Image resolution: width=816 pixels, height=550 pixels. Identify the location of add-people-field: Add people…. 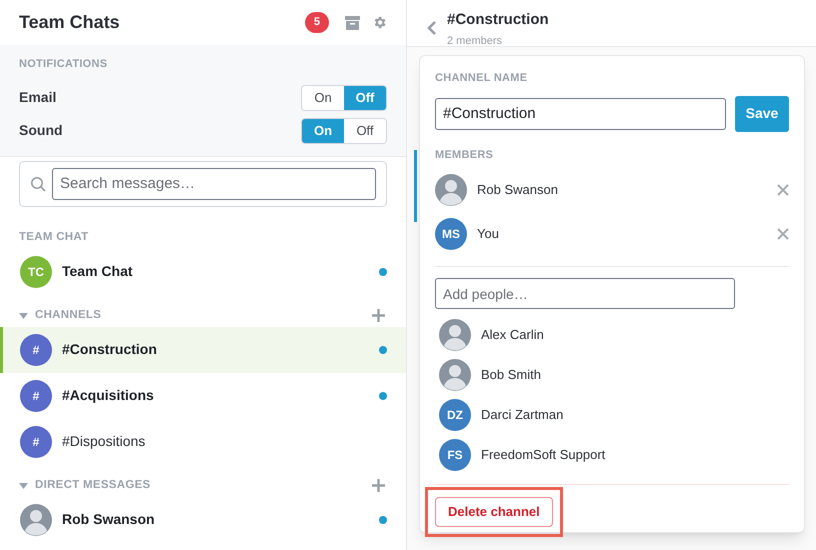
(585, 293).